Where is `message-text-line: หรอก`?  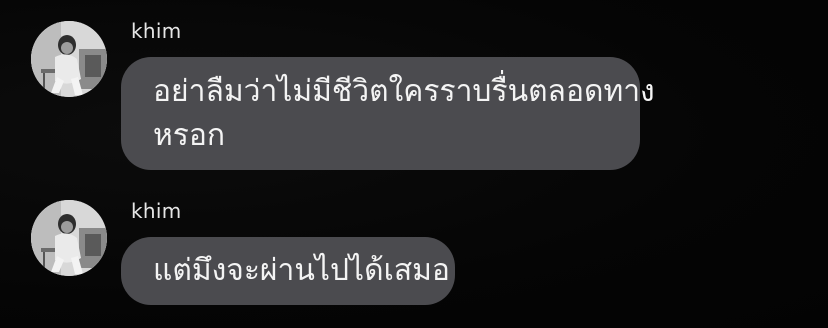 message-text-line: หรอก is located at coordinates (189, 135).